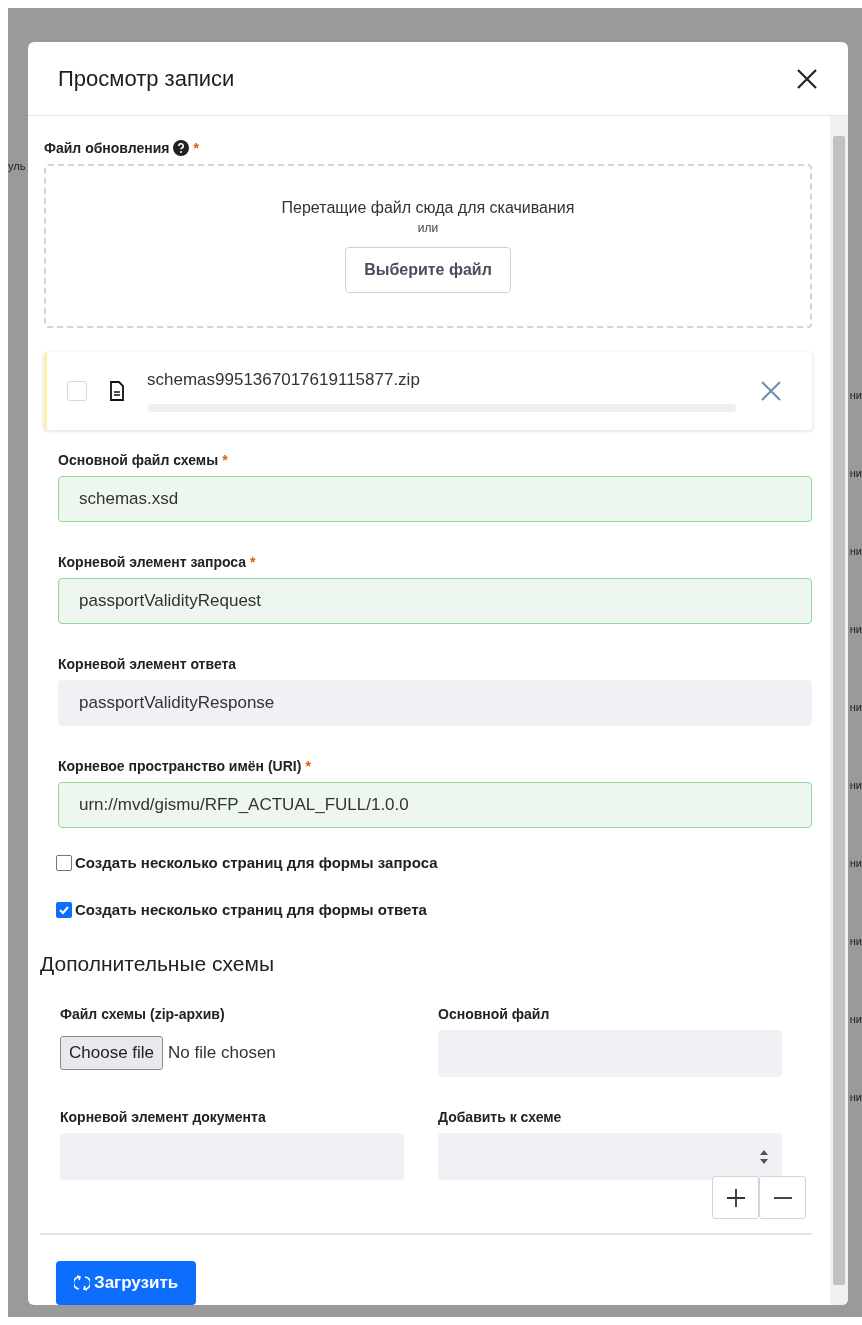 The image size is (862, 1325). I want to click on text-field: passportValidityResponse, so click(435, 703).